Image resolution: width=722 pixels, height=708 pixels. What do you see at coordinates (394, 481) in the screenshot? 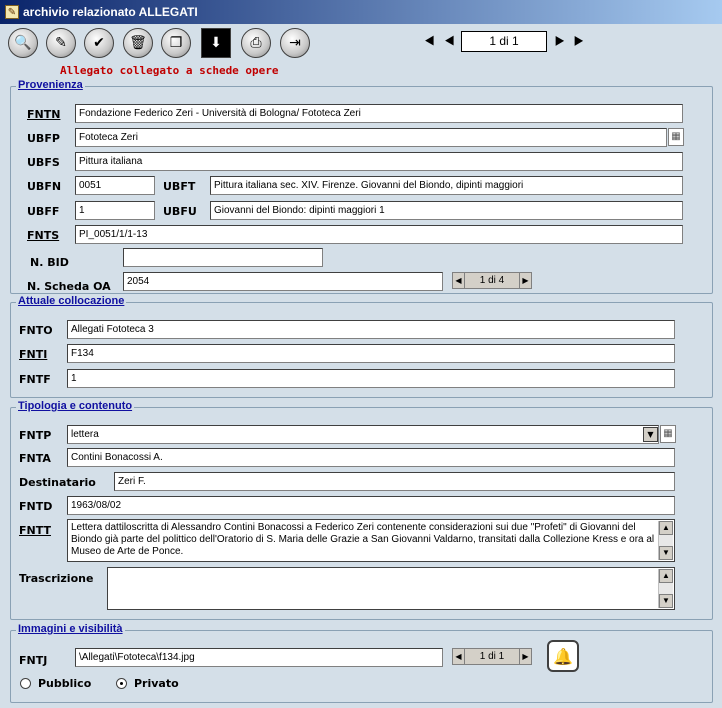
I see `destinatario-field: Zeri F.` at bounding box center [394, 481].